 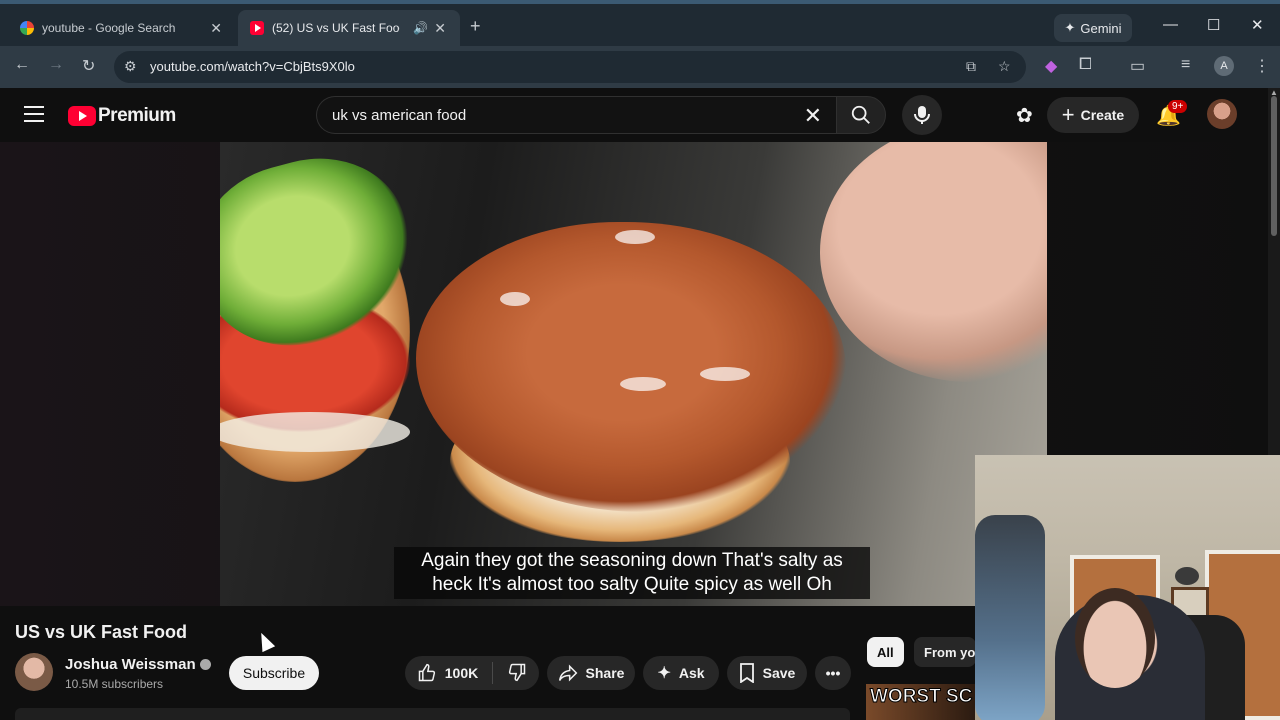 I want to click on tab-youtube-video: (52) US vs UK Fast Food - Y 🔊 ✕, so click(x=349, y=28).